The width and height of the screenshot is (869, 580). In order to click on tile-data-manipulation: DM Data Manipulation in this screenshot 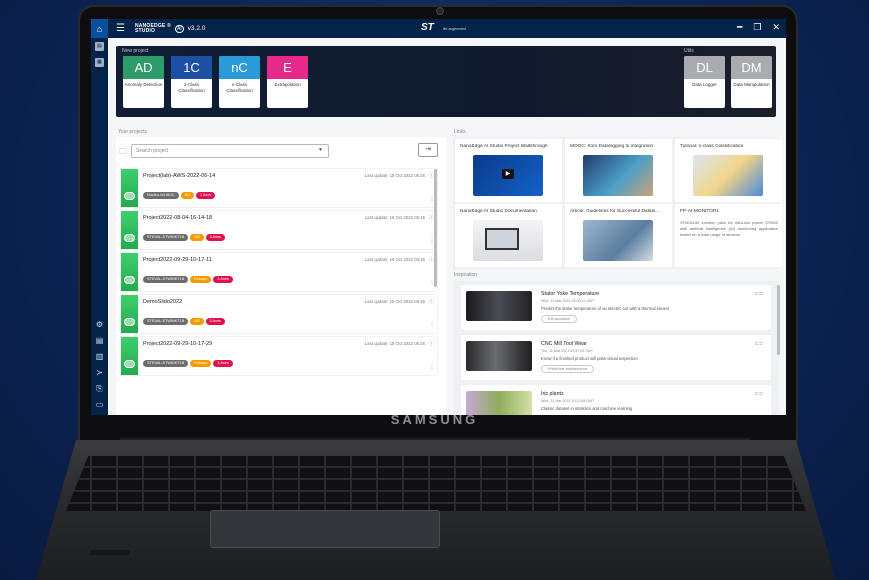, I will do `click(751, 82)`.